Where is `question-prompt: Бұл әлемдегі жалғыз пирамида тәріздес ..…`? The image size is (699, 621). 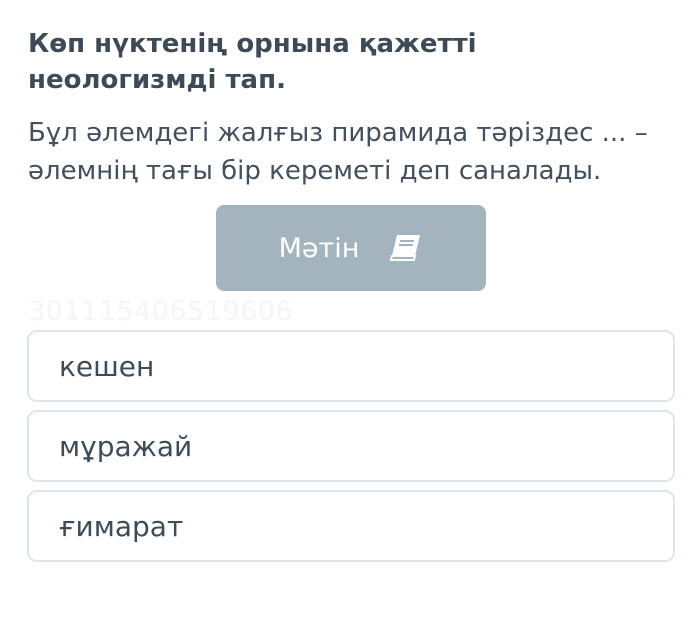 question-prompt: Бұл әлемдегі жалғыз пирамида тәріздес ..… is located at coordinates (338, 152).